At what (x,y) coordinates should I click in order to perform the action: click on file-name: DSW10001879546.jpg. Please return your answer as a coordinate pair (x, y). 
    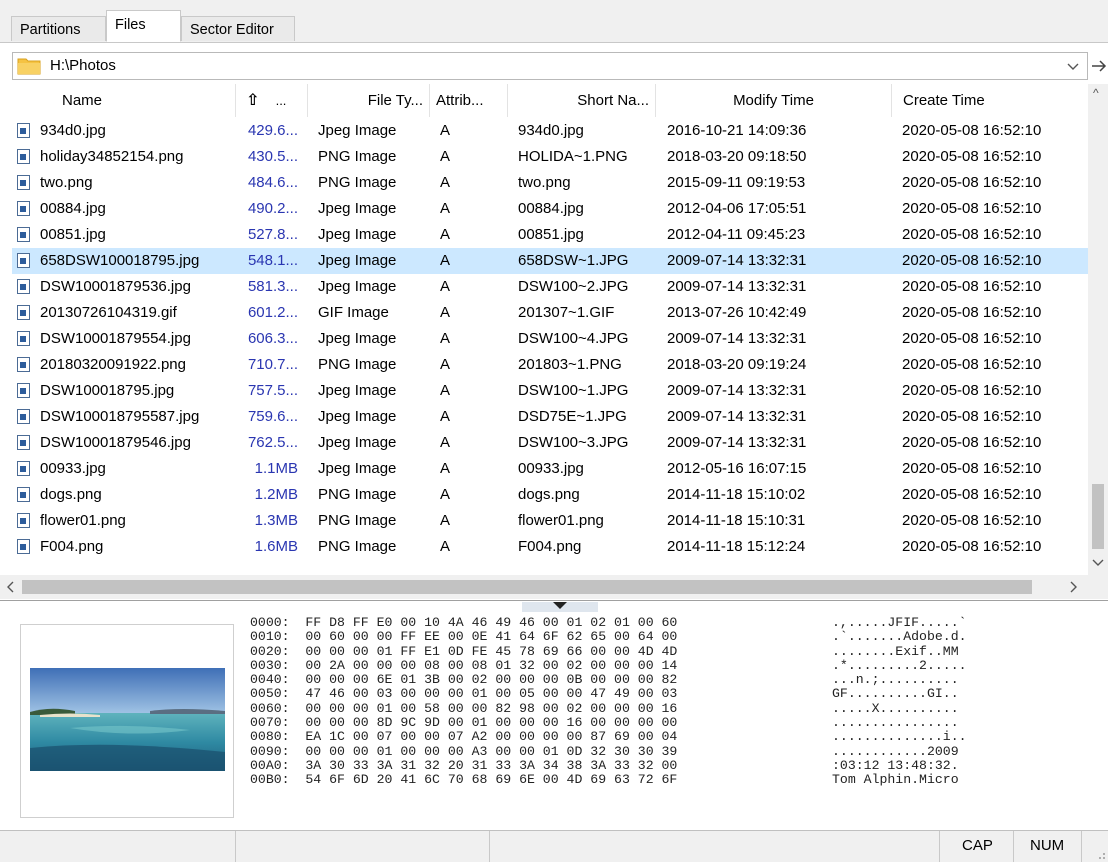
    Looking at the image, I should click on (115, 442).